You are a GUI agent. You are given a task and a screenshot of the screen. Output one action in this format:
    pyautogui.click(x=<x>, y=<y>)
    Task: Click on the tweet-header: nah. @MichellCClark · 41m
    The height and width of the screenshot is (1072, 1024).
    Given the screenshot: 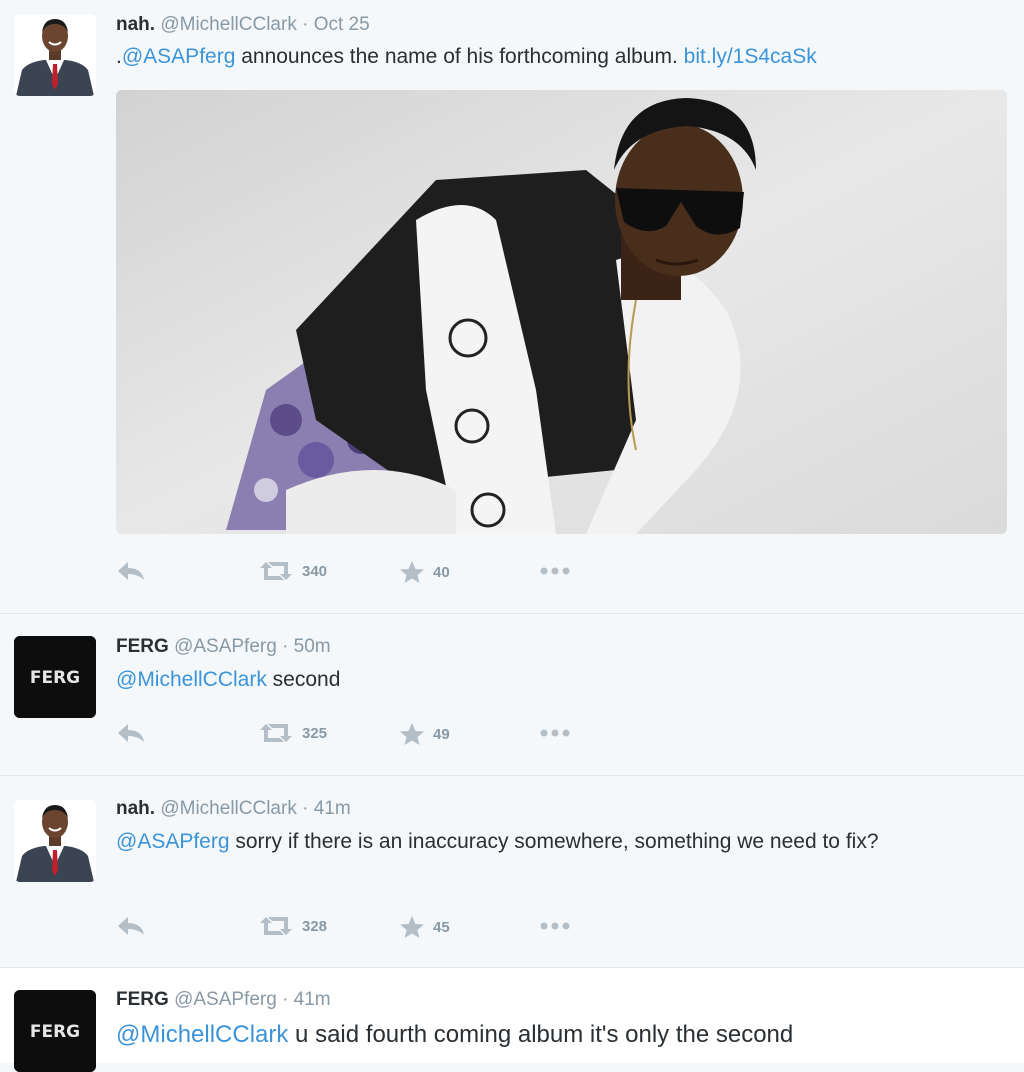 What is the action you would take?
    pyautogui.click(x=233, y=809)
    